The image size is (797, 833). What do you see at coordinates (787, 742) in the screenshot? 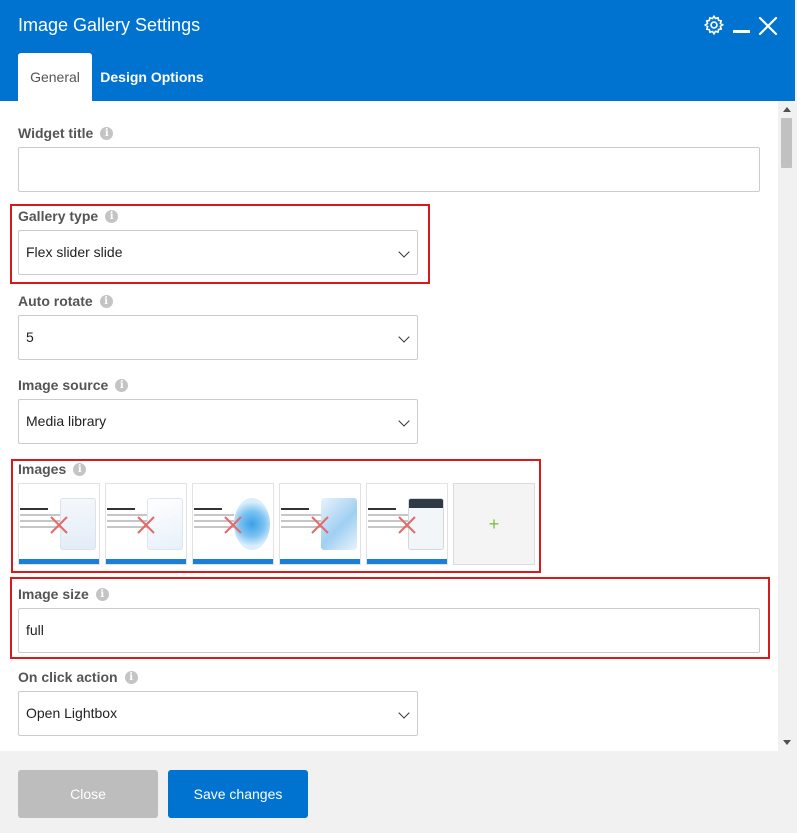
I see `scroll-down-icon` at bounding box center [787, 742].